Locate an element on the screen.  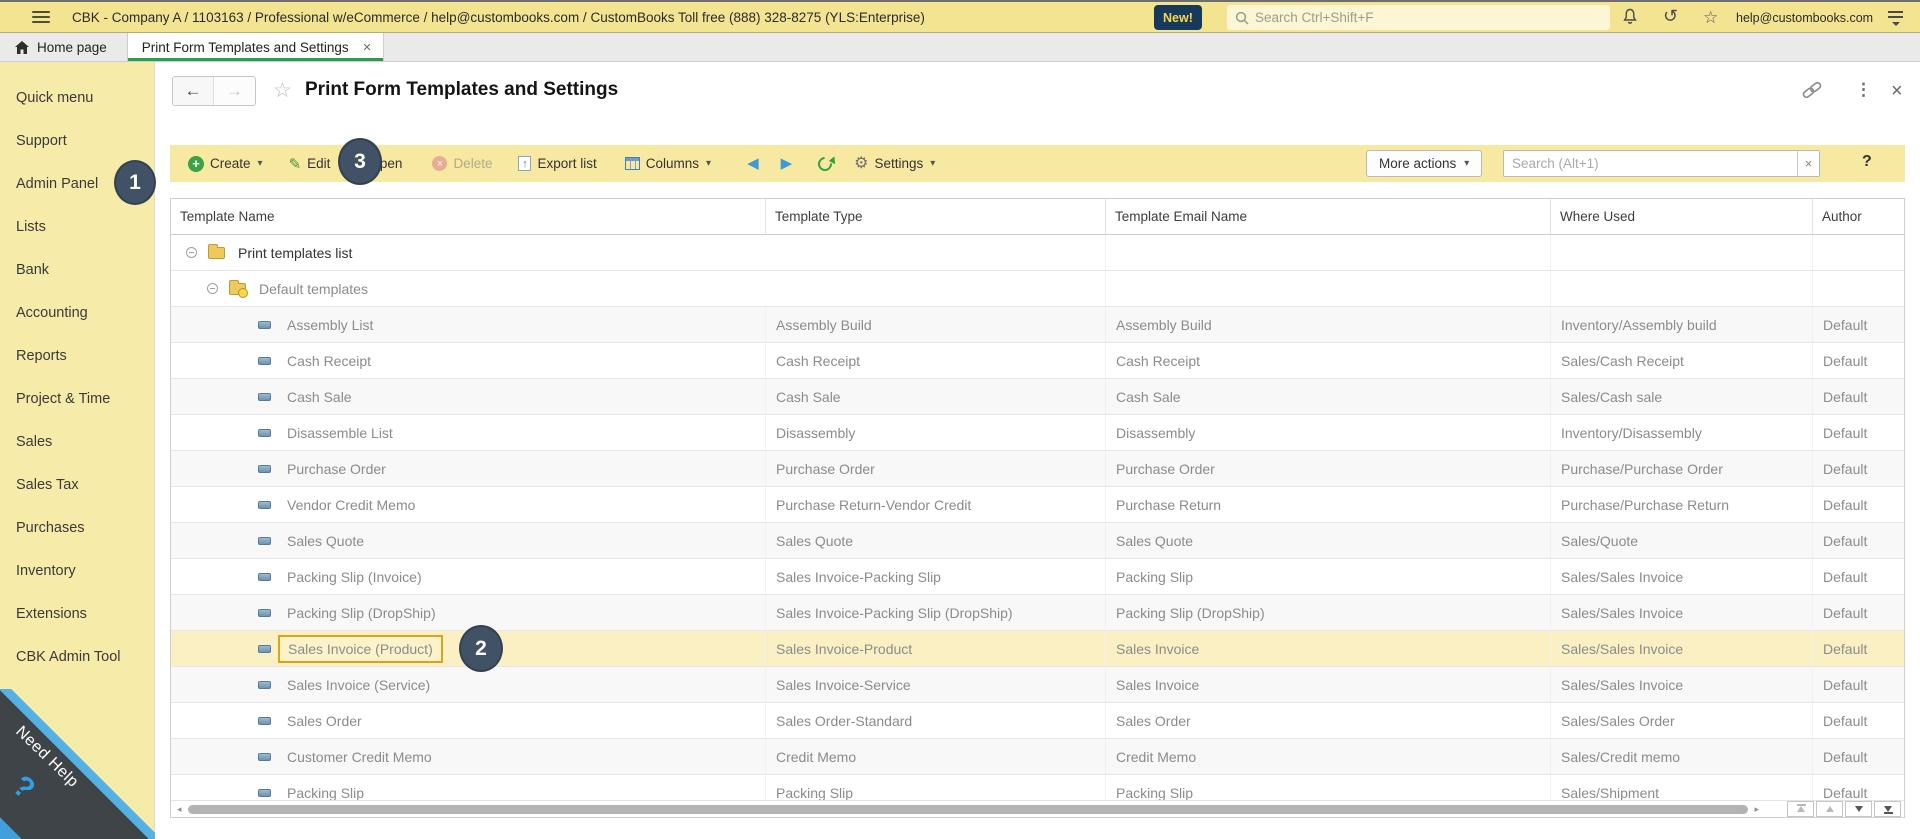
global-search-input is located at coordinates (1420, 17).